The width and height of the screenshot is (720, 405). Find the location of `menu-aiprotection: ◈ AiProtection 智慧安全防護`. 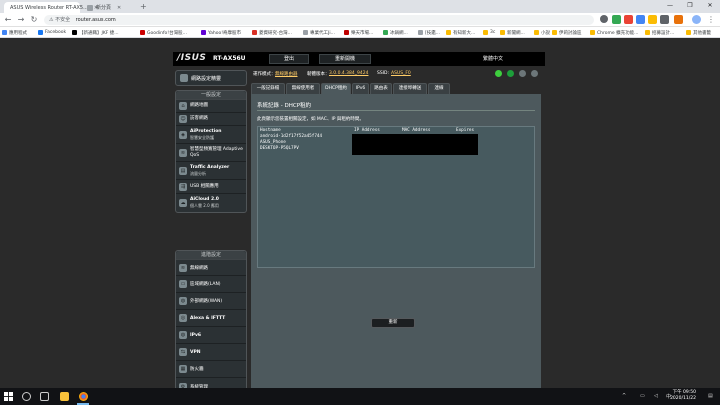

menu-aiprotection: ◈ AiProtection 智慧安全防護 is located at coordinates (211, 135).